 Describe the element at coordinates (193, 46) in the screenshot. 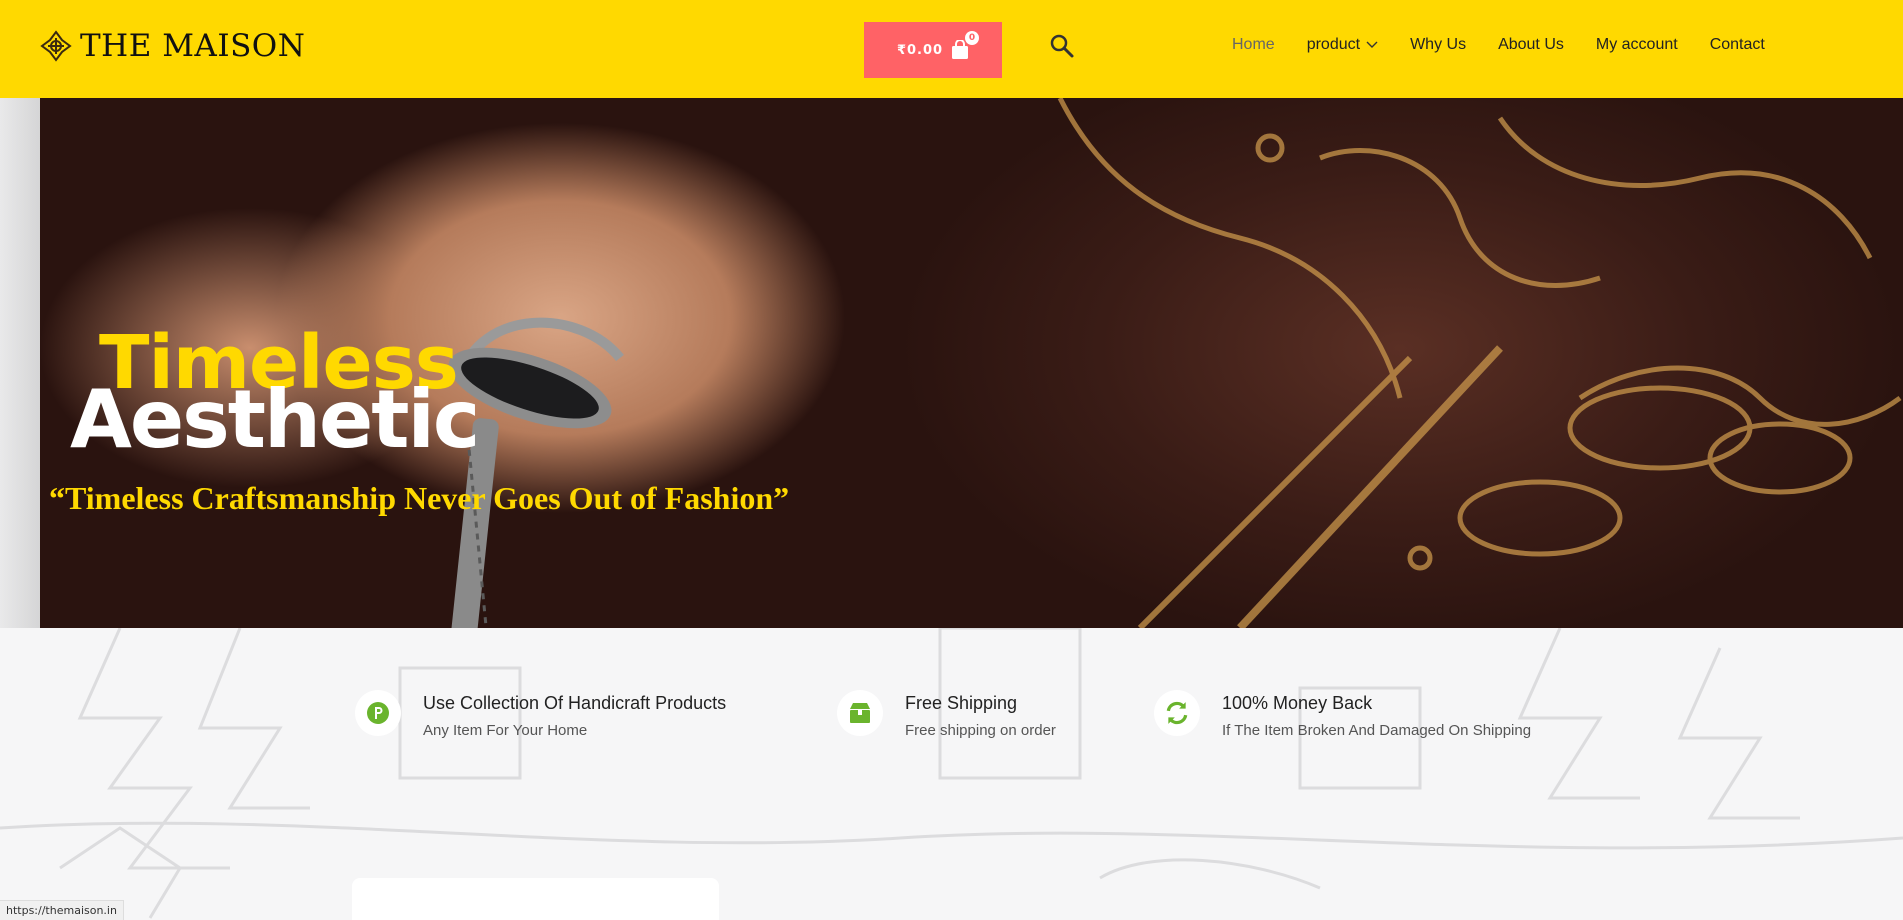

I see `logo-text: THE MAISON` at that location.